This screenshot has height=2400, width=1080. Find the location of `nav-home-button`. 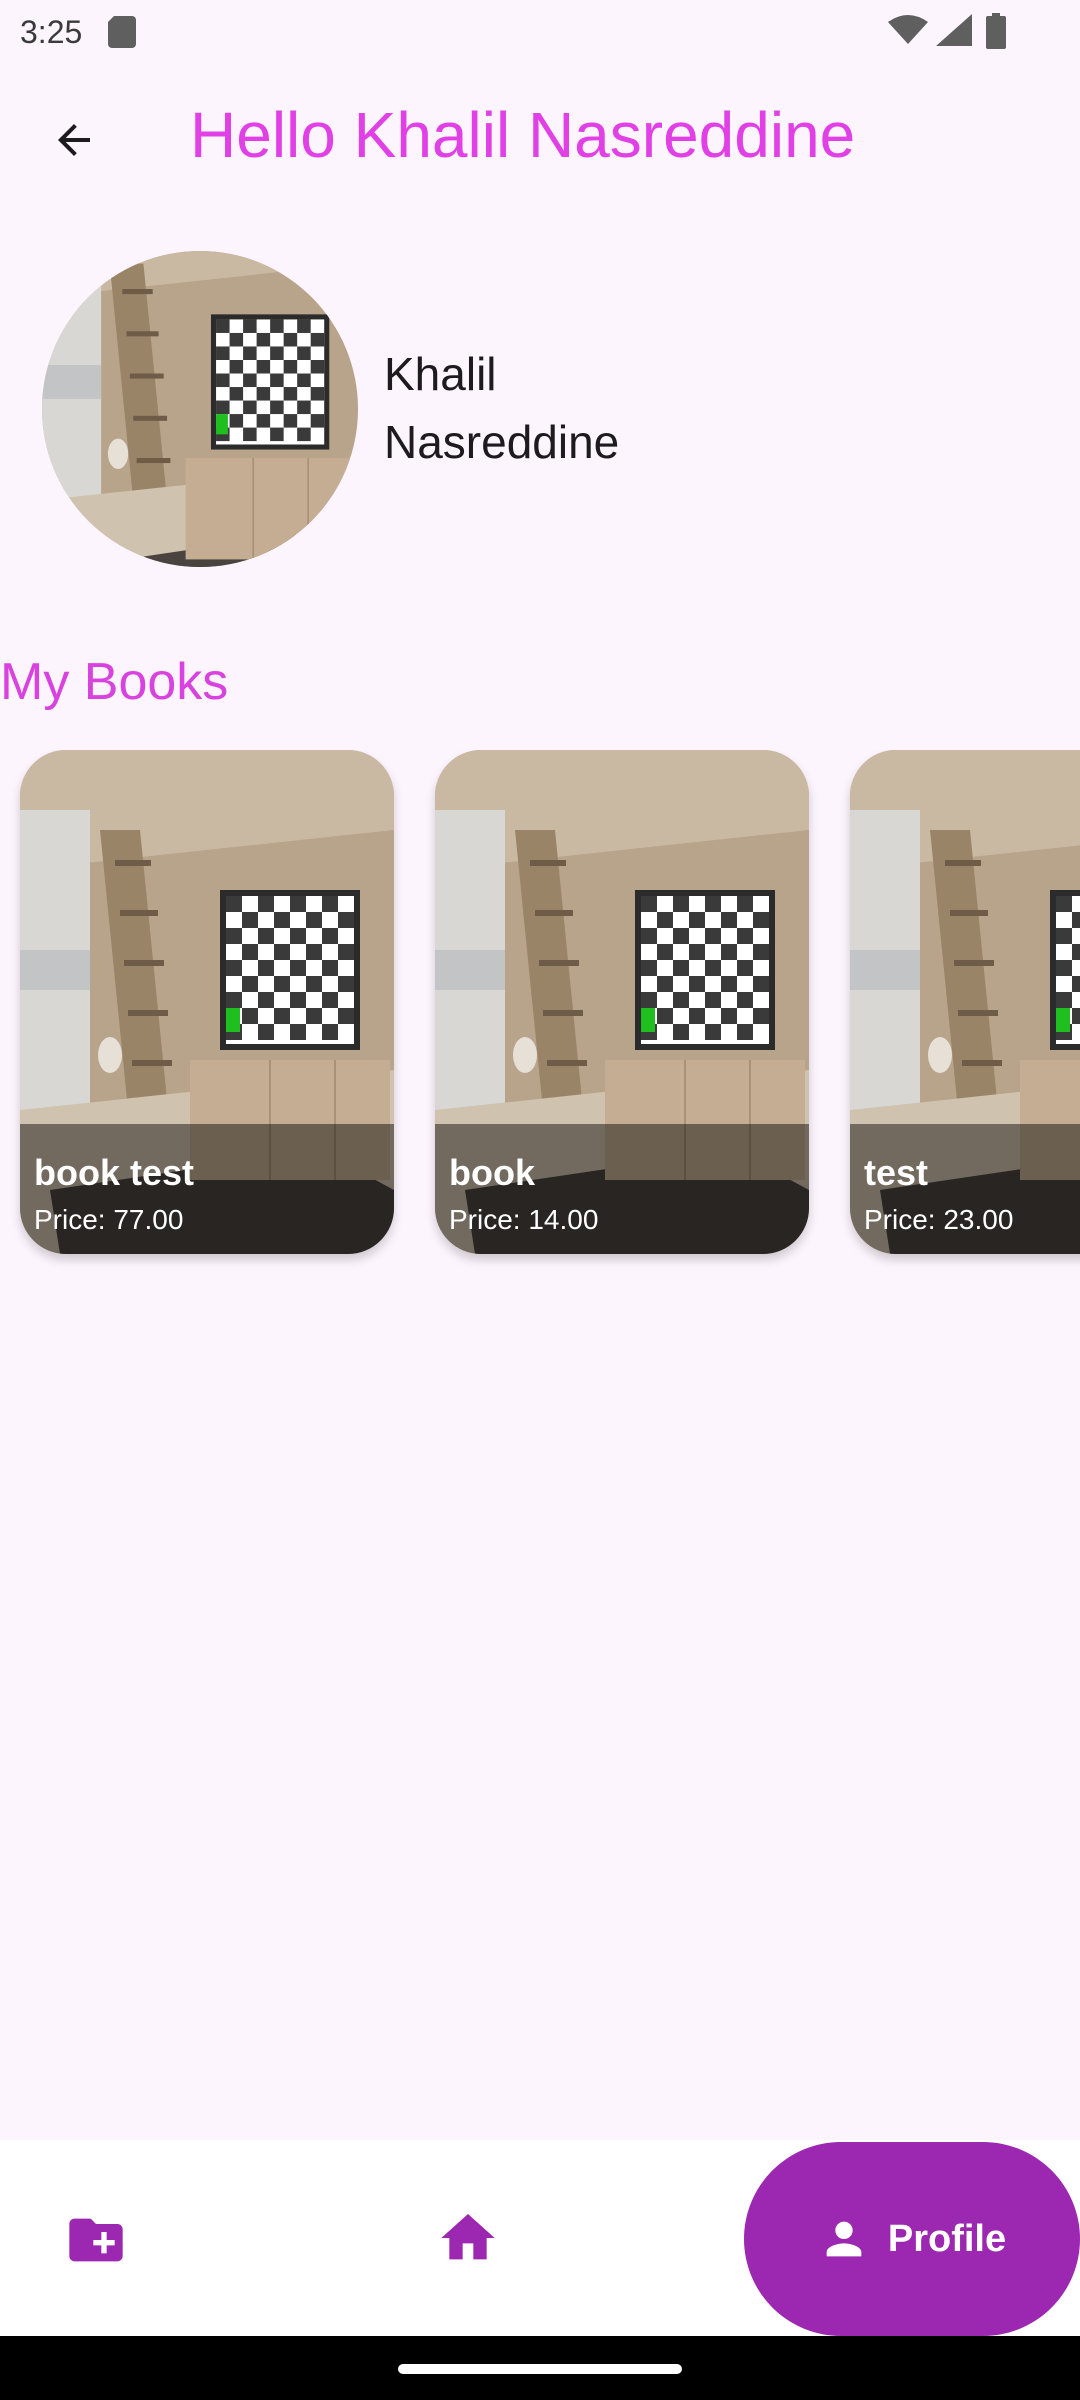

nav-home-button is located at coordinates (468, 2238).